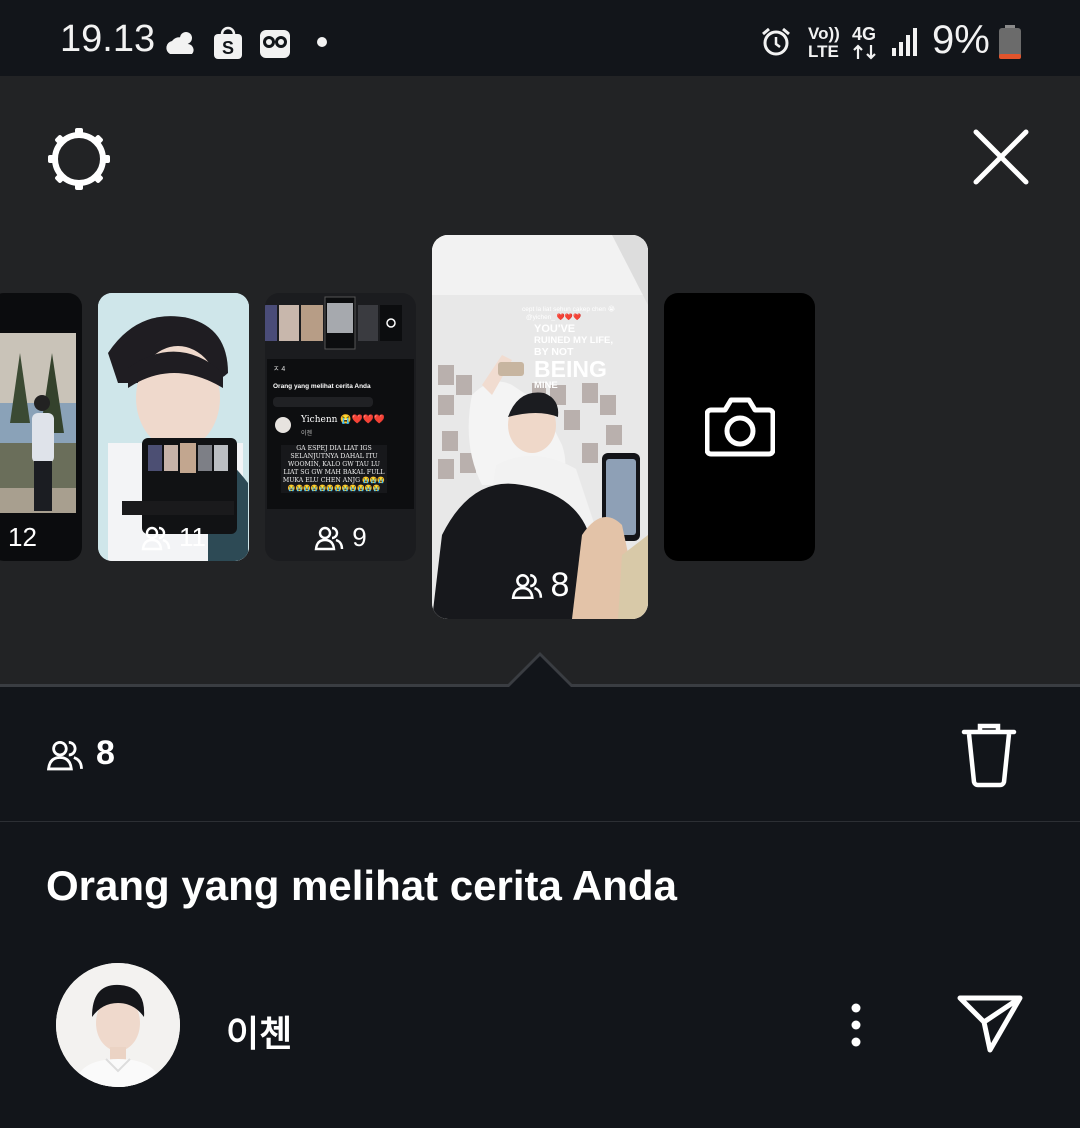 The width and height of the screenshot is (1080, 1128). What do you see at coordinates (180, 43) in the screenshot?
I see `weather-cloud-sun-icon` at bounding box center [180, 43].